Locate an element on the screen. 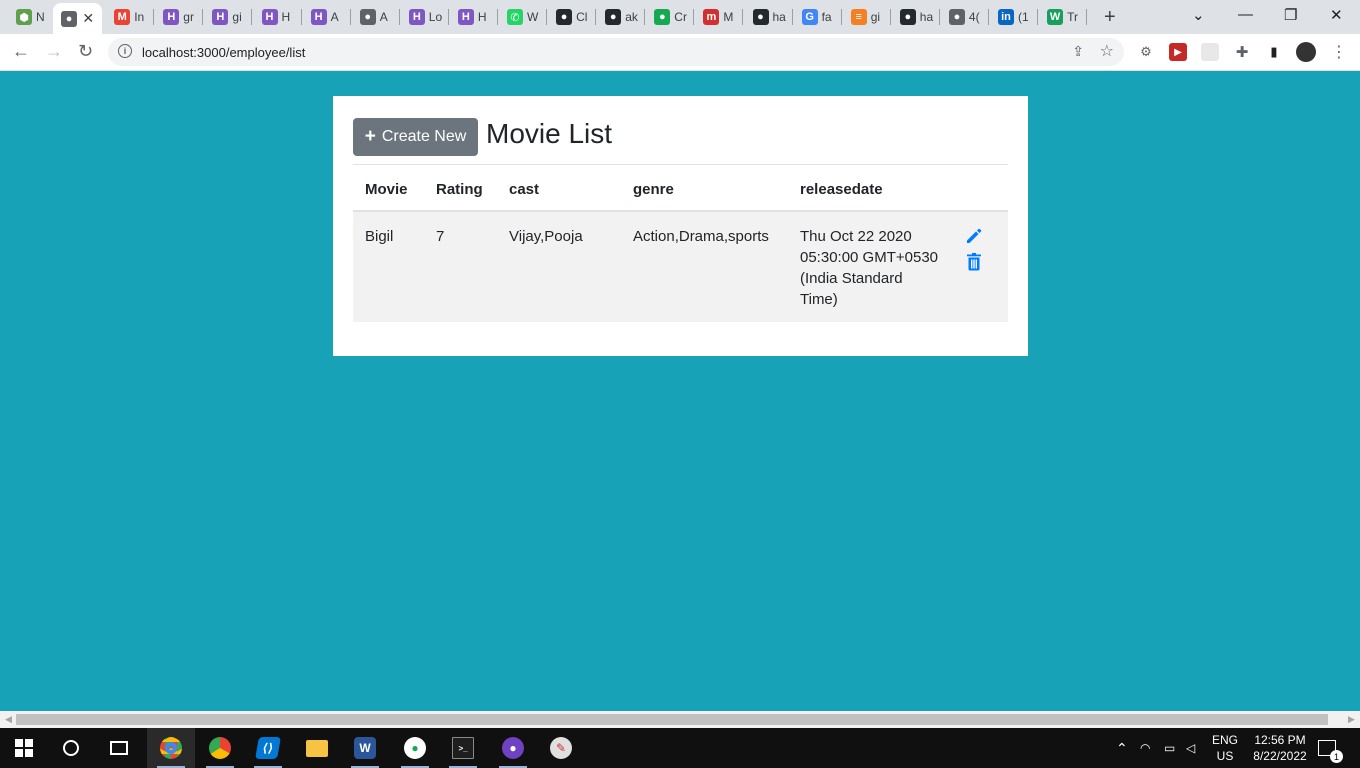 This screenshot has height=768, width=1360. browser-tab: HA is located at coordinates (327, 17).